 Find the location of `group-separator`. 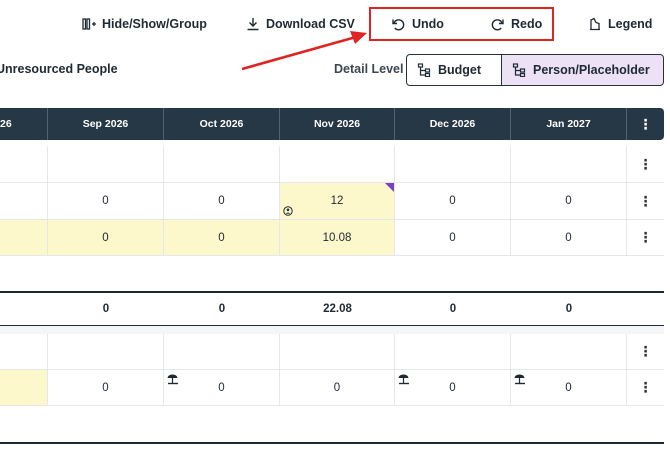

group-separator is located at coordinates (332, 330).